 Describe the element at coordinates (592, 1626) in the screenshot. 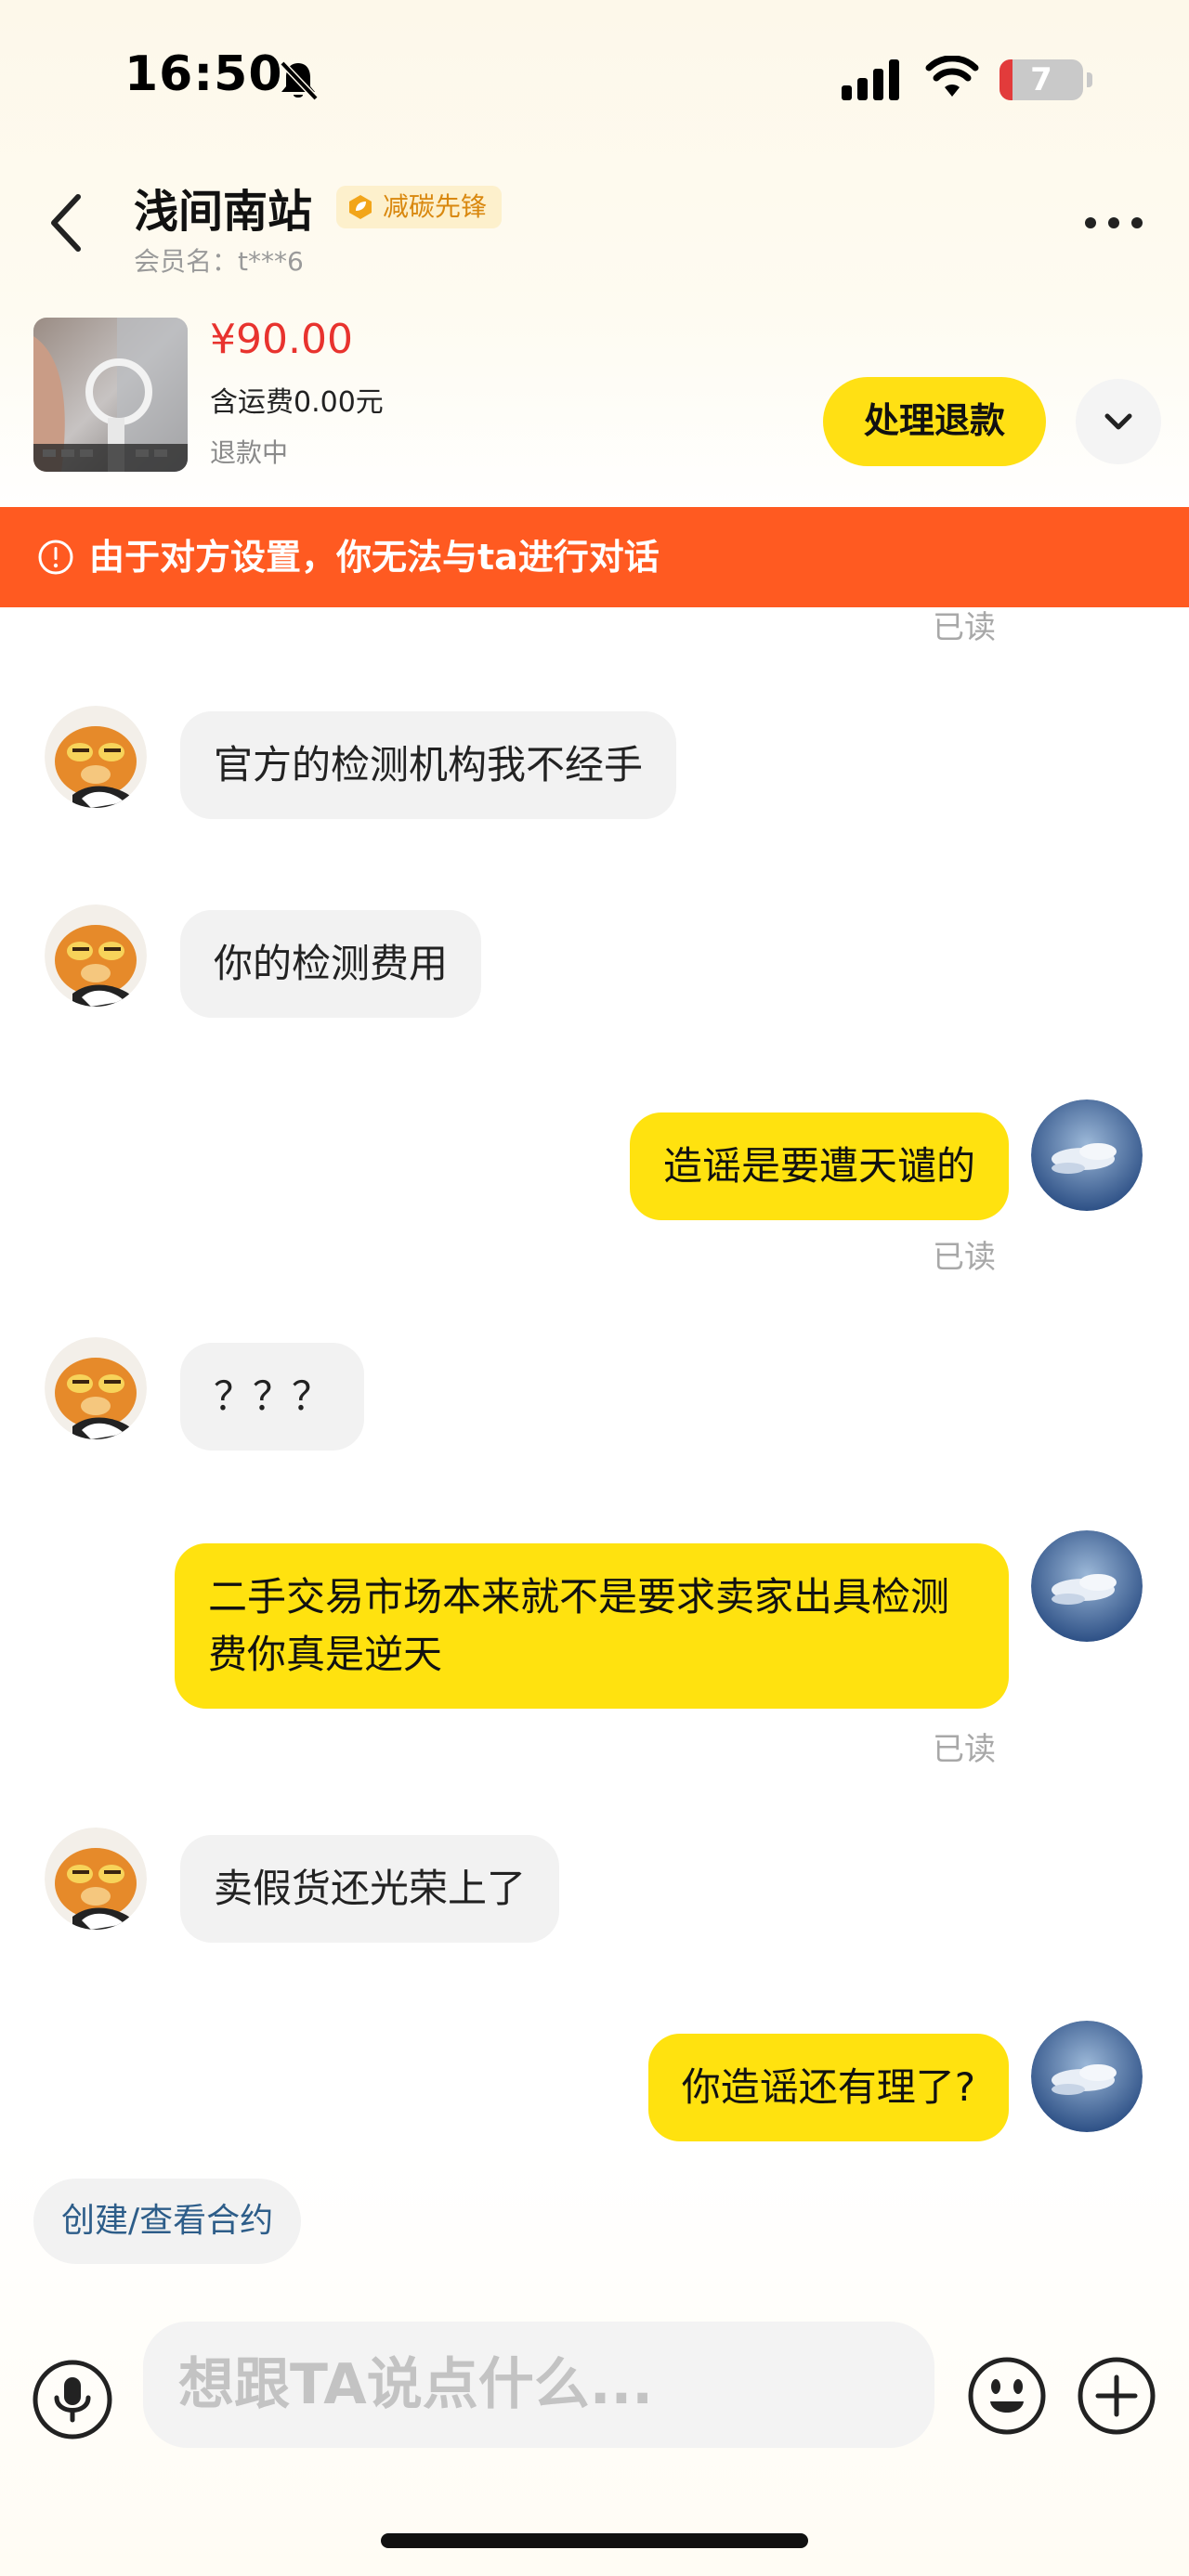

I see `message-bubble-outgoing: 二手交易市场本来就不是要求卖家出具检测费你真是逆天` at that location.